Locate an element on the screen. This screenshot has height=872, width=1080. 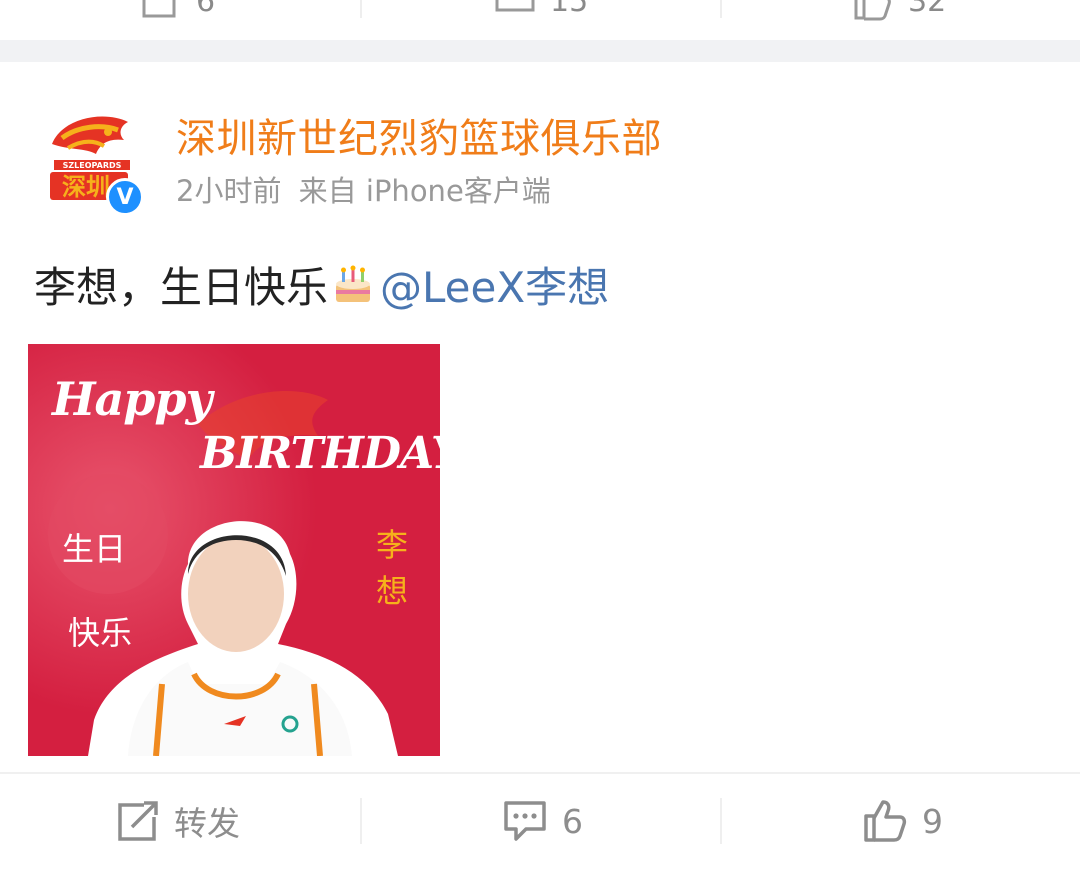
mention-link: @LeeX李想 is located at coordinates (494, 284).